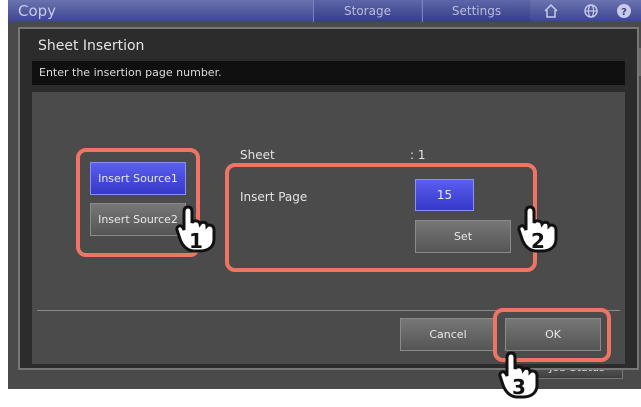 This screenshot has width=641, height=407. I want to click on hand-pointer-icon: 2, so click(537, 229).